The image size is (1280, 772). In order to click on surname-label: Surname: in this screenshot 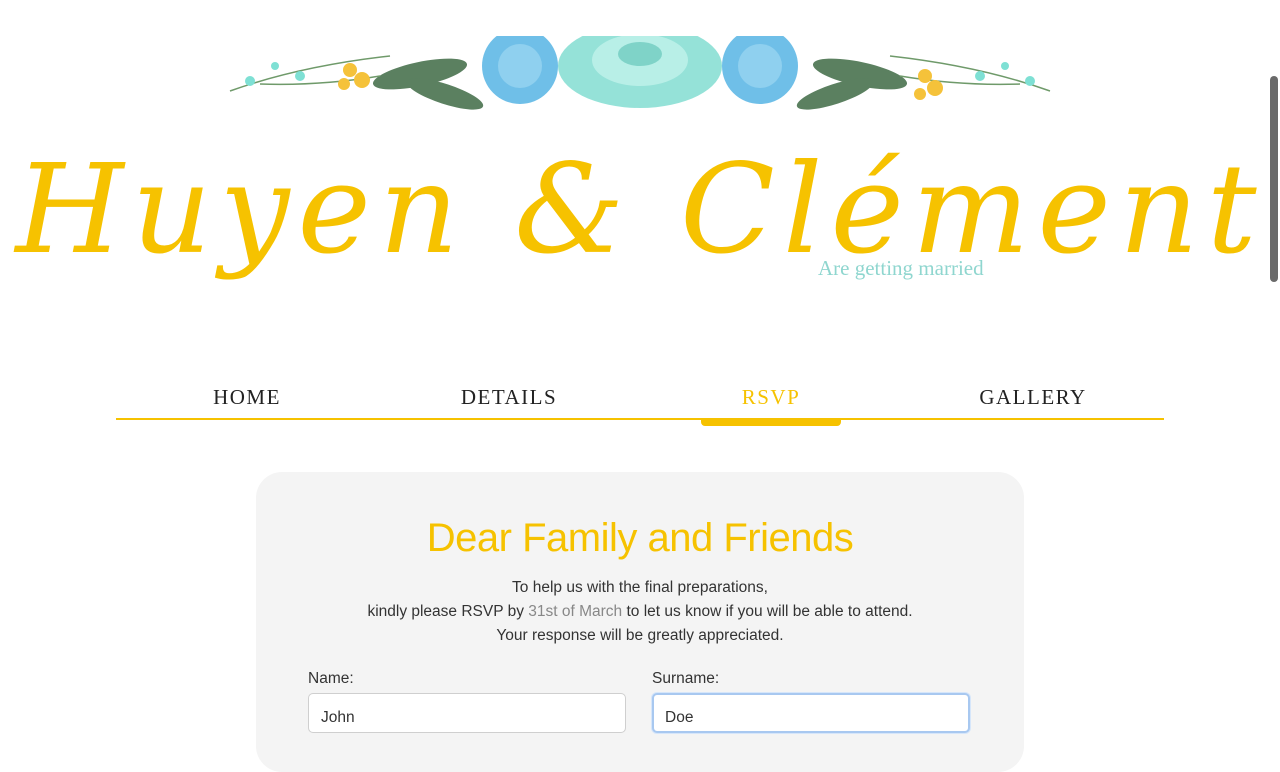, I will do `click(686, 678)`.